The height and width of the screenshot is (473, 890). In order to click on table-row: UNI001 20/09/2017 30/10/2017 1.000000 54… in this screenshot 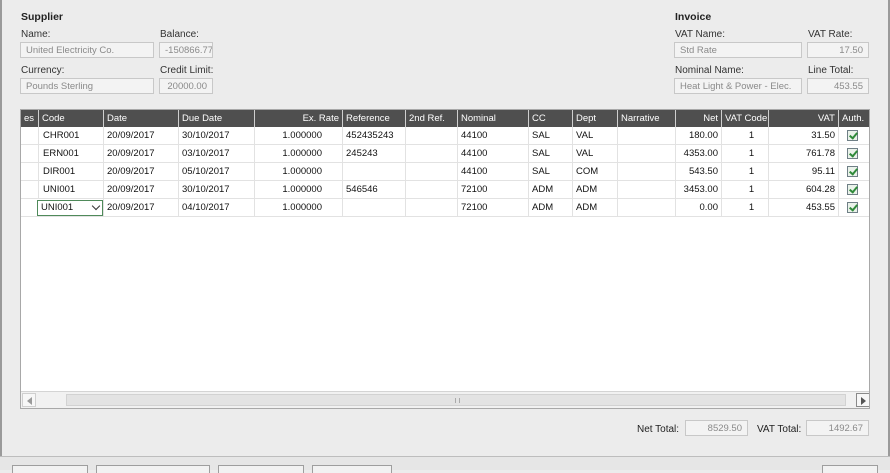, I will do `click(445, 190)`.